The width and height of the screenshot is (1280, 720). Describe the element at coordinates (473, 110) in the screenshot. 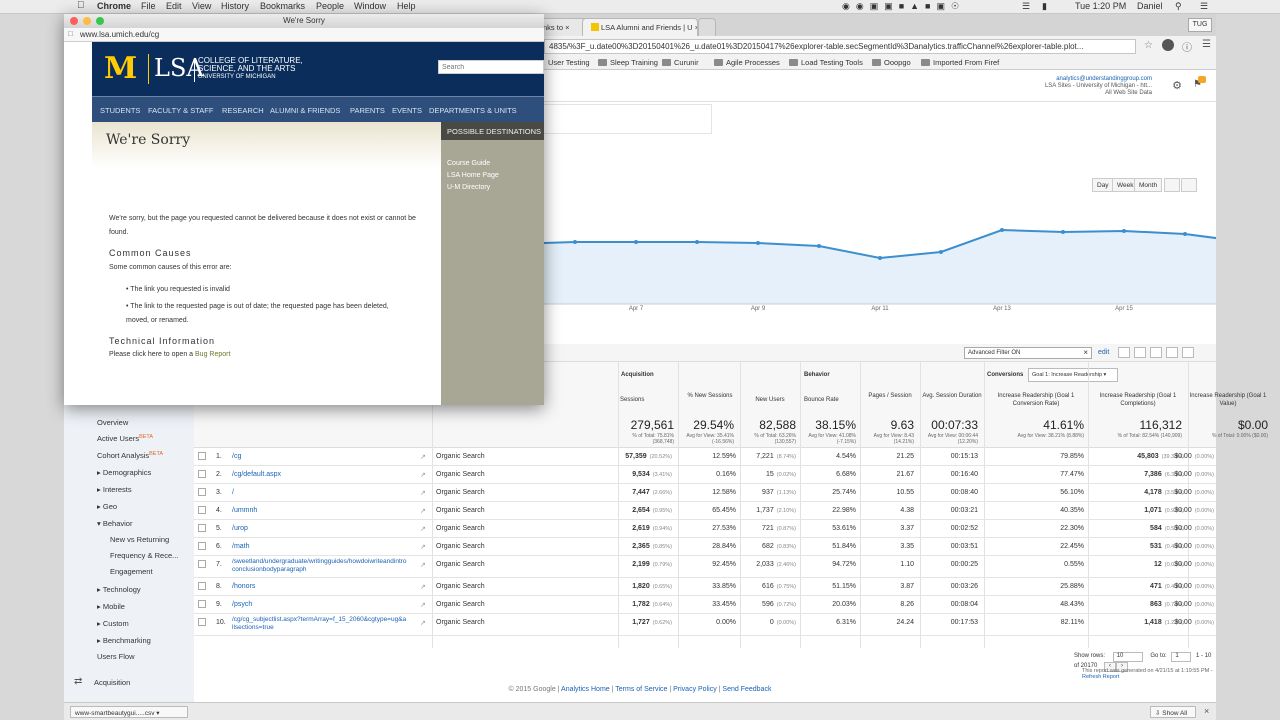

I see `nav-departments: DEPARTMENTS & UNITS` at that location.